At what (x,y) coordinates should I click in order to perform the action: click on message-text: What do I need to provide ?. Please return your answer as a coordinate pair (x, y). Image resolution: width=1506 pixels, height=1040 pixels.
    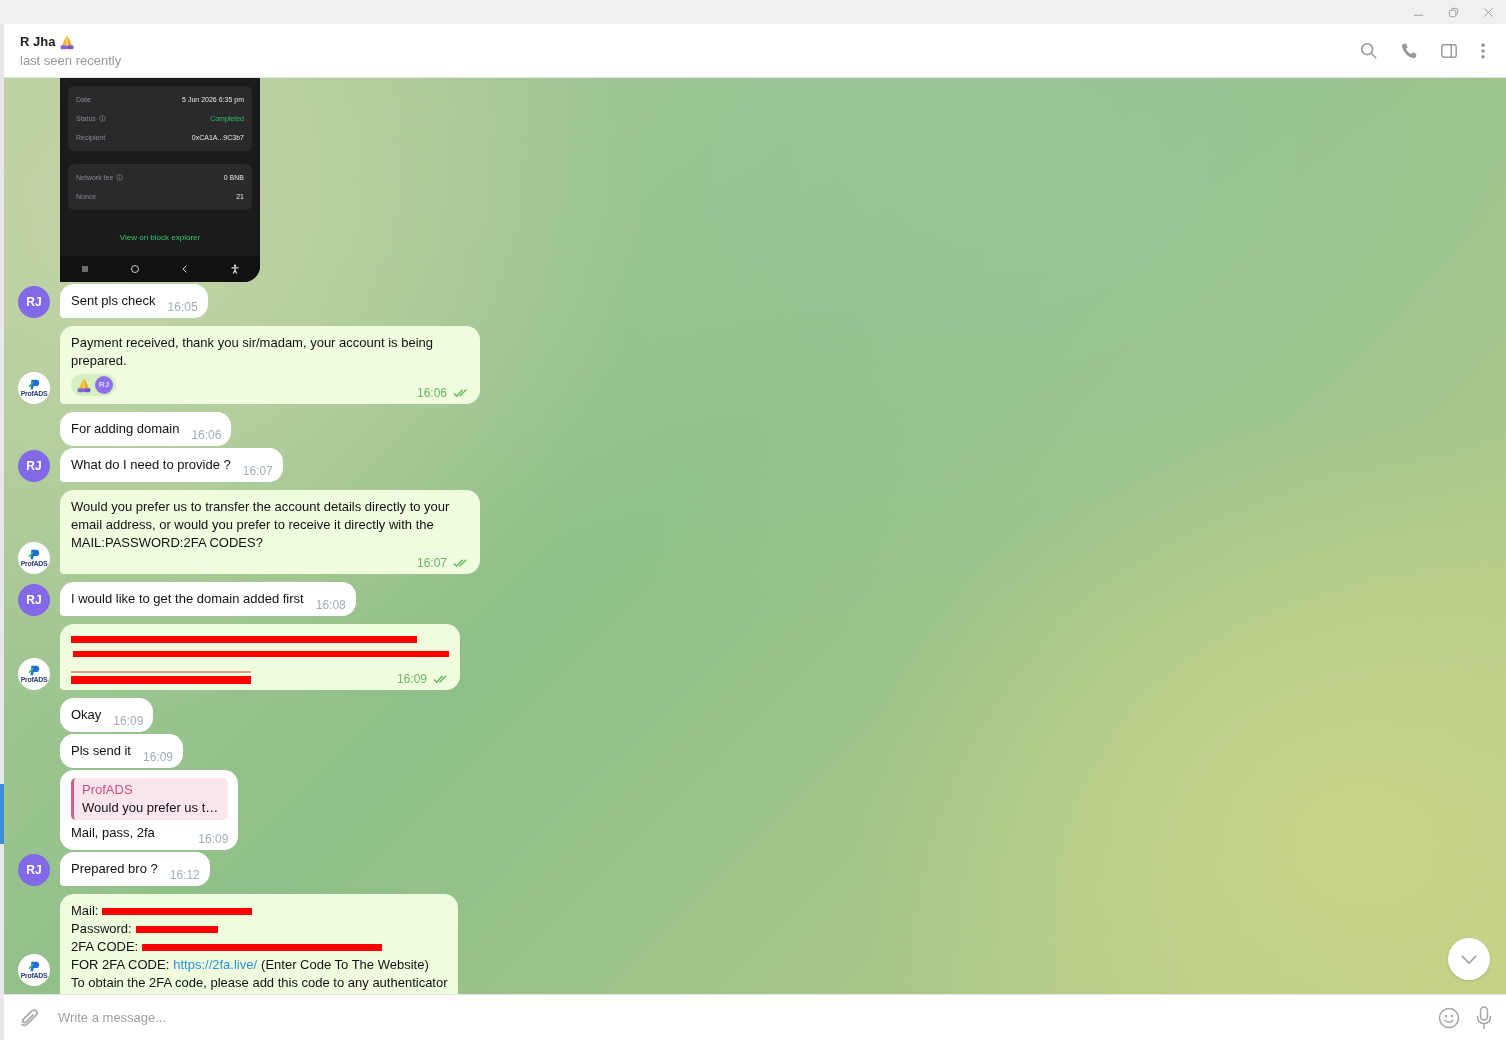
    Looking at the image, I should click on (151, 465).